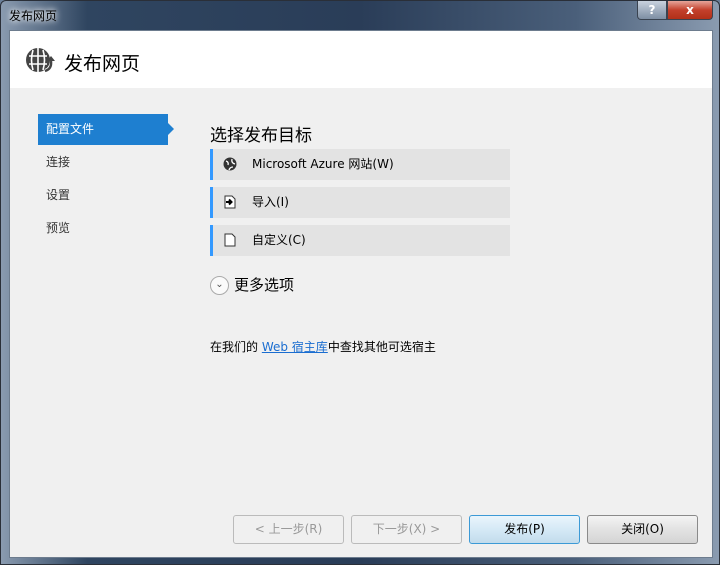 The width and height of the screenshot is (720, 565). What do you see at coordinates (106, 129) in the screenshot?
I see `sidebar-item-profile: 配置文件` at bounding box center [106, 129].